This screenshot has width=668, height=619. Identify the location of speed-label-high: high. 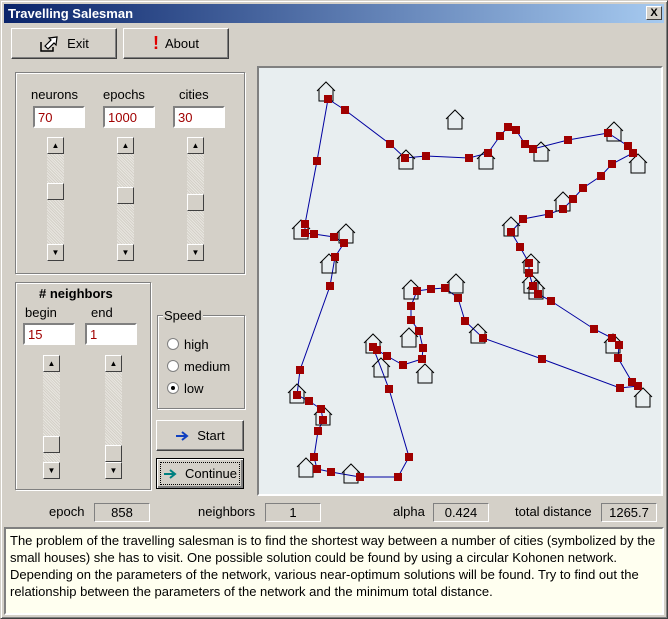
(196, 344).